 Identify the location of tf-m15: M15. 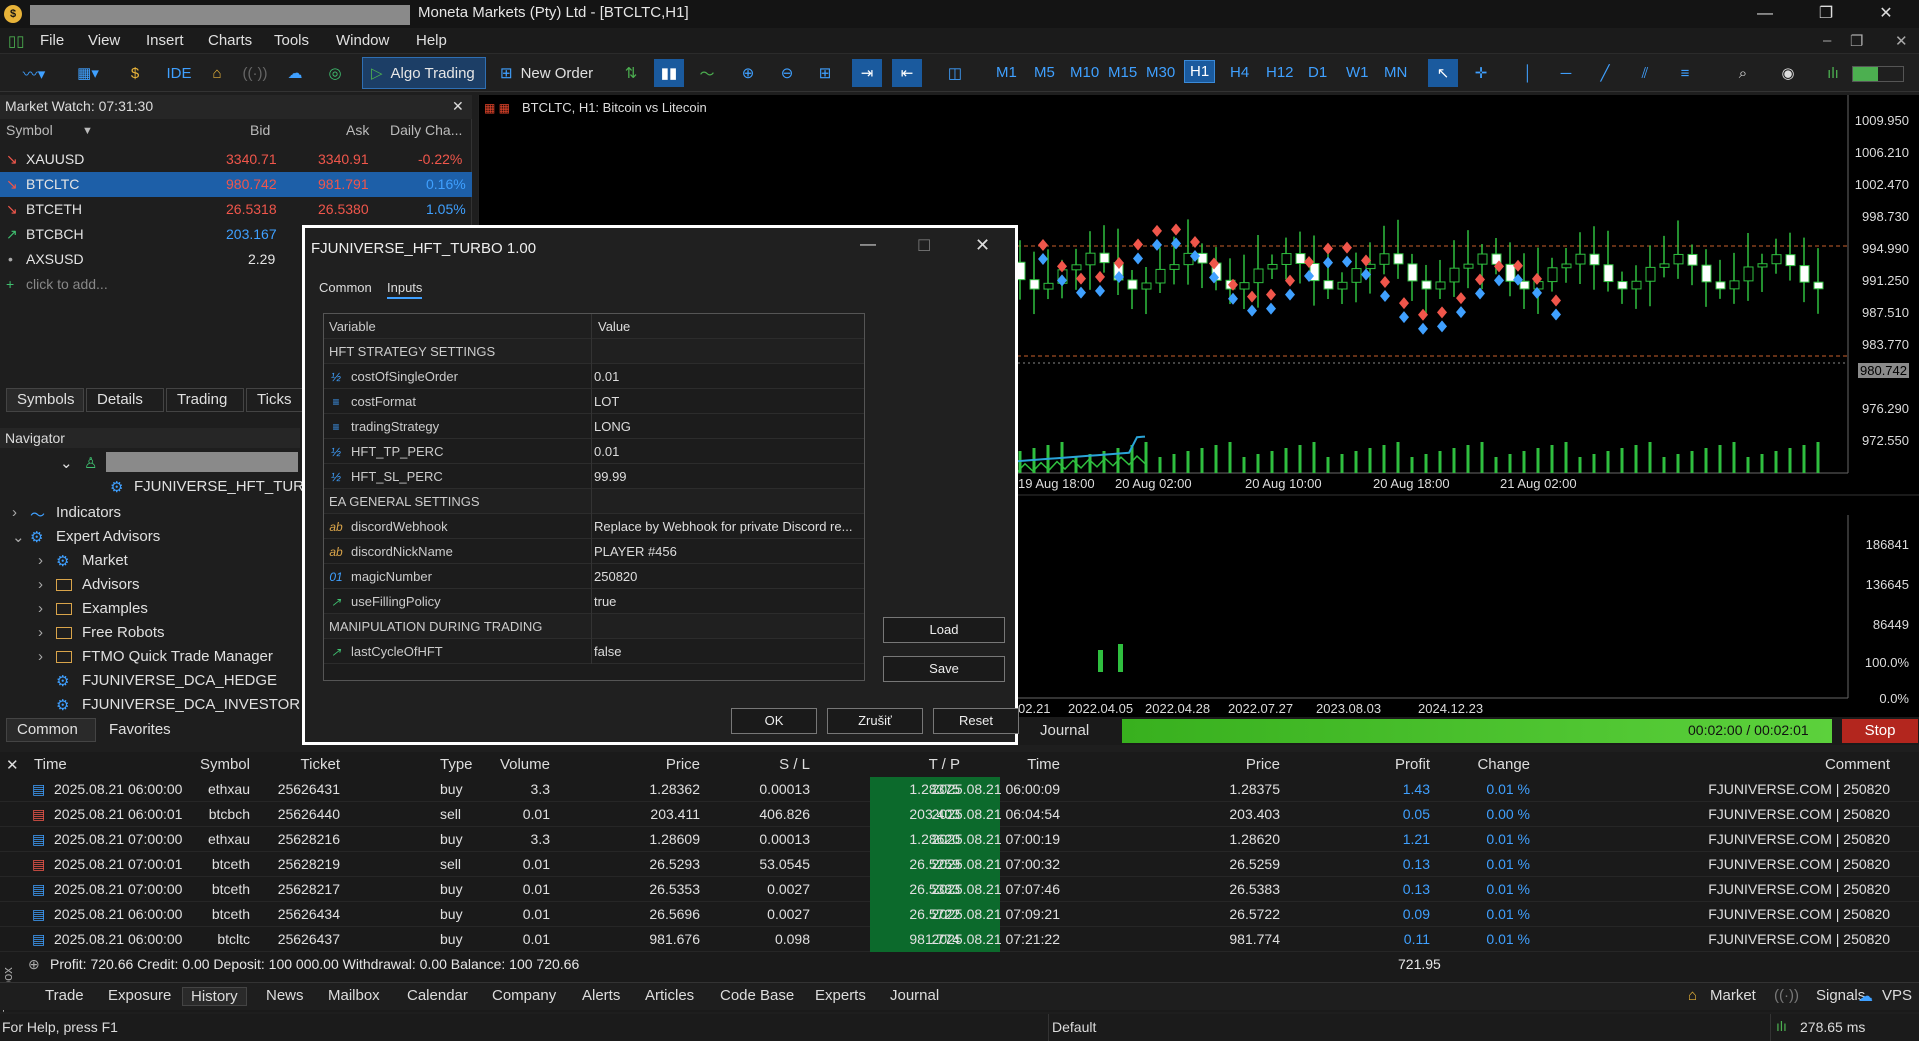
(1122, 72).